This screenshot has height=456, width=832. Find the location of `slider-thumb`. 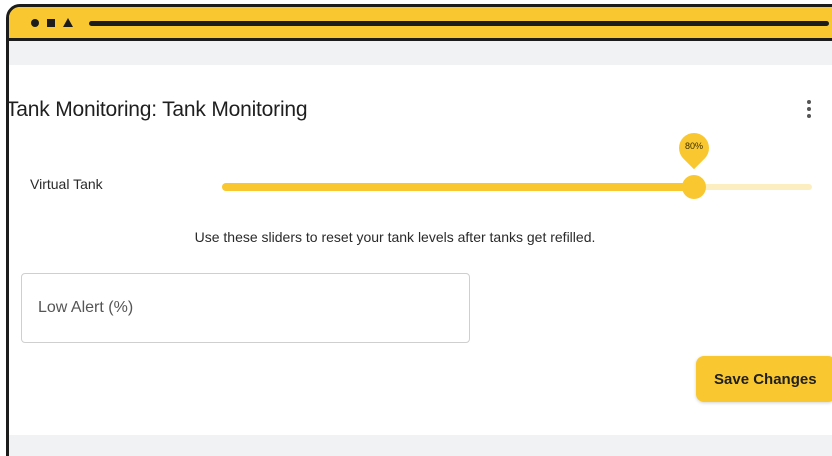

slider-thumb is located at coordinates (694, 187).